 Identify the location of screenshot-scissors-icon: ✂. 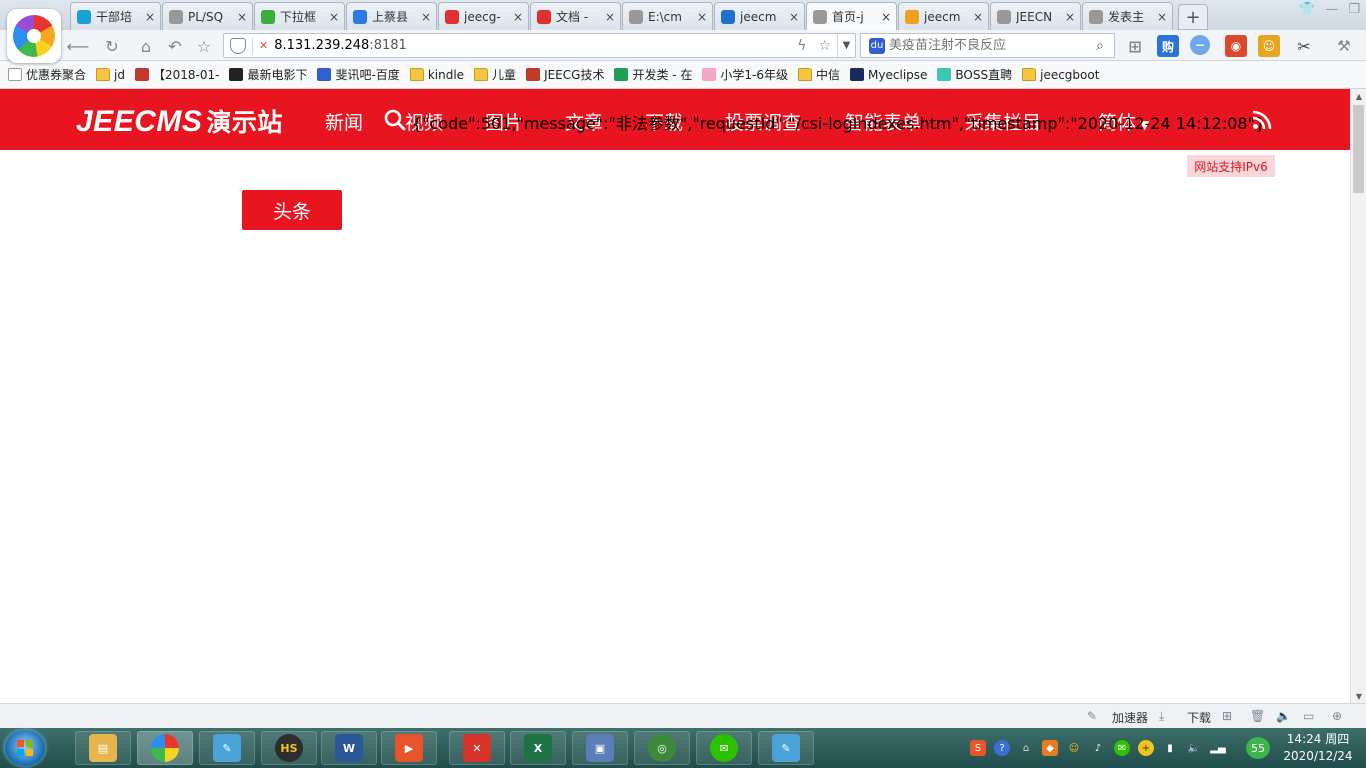
(1304, 46).